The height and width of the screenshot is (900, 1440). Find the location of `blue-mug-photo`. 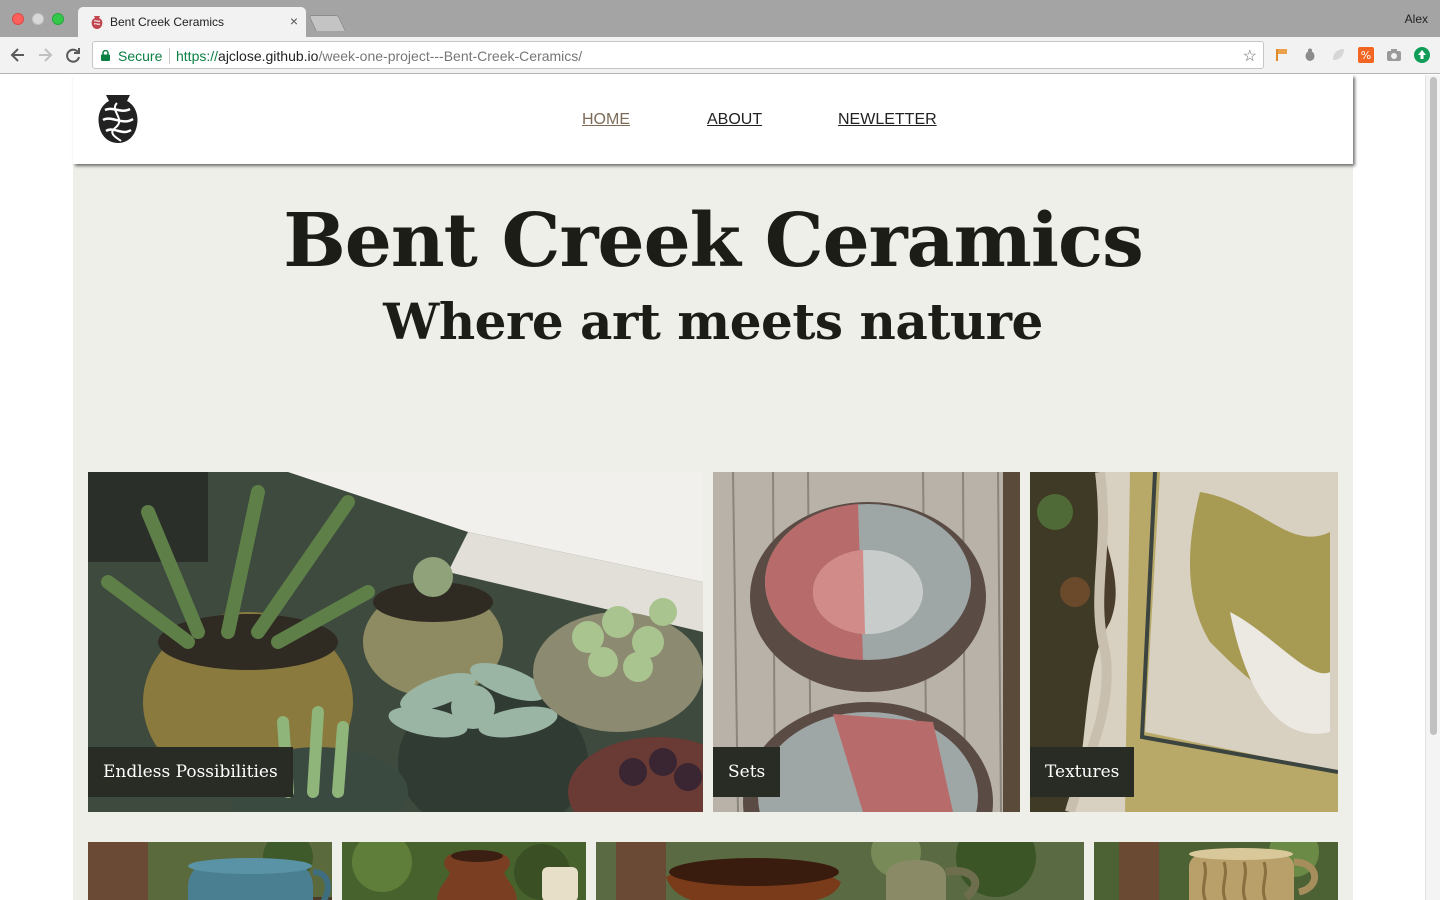

blue-mug-photo is located at coordinates (210, 871).